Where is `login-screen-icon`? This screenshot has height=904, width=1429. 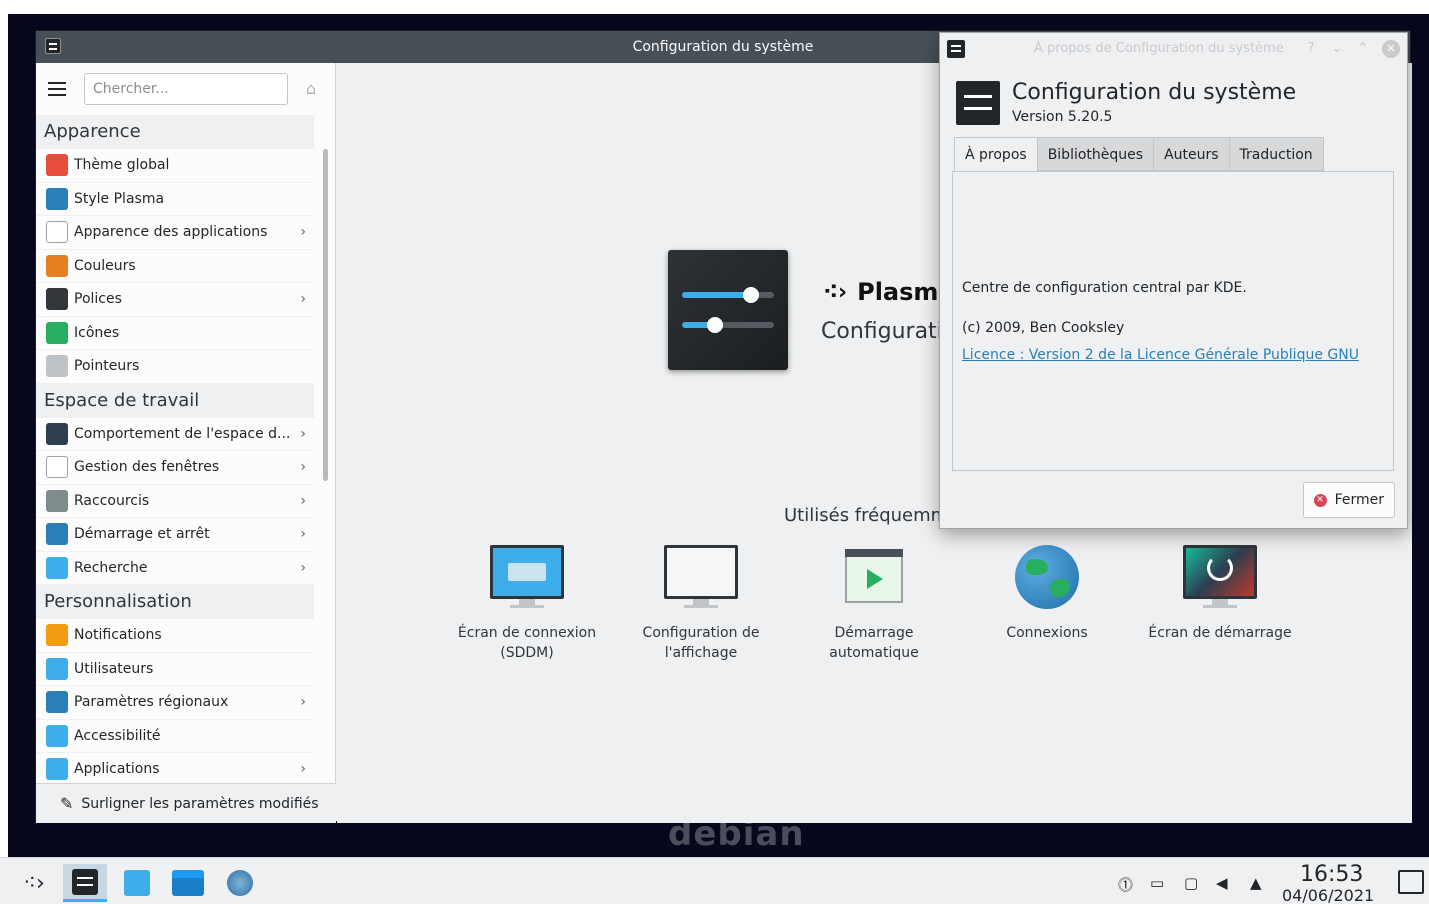
login-screen-icon is located at coordinates (527, 579).